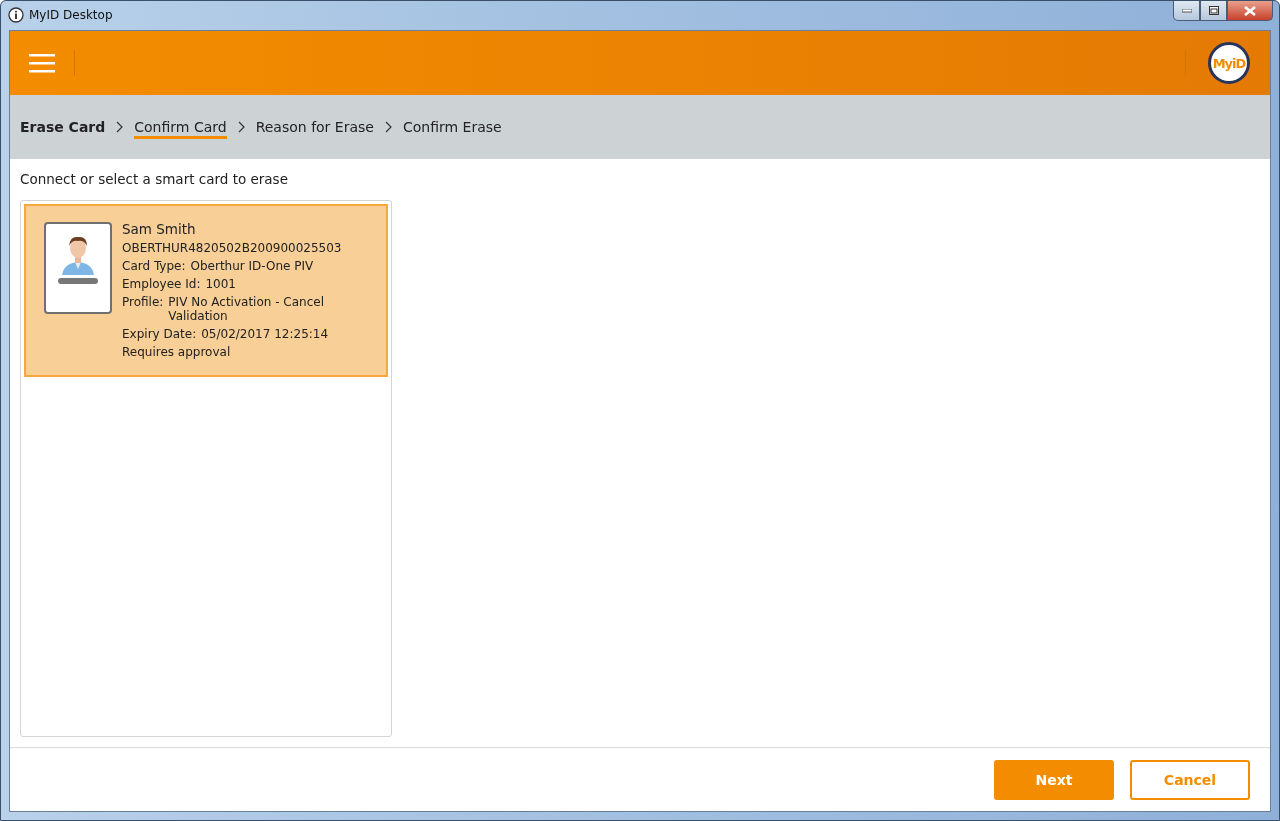 The width and height of the screenshot is (1280, 821). Describe the element at coordinates (63, 127) in the screenshot. I see `page-title: Erase Card` at that location.